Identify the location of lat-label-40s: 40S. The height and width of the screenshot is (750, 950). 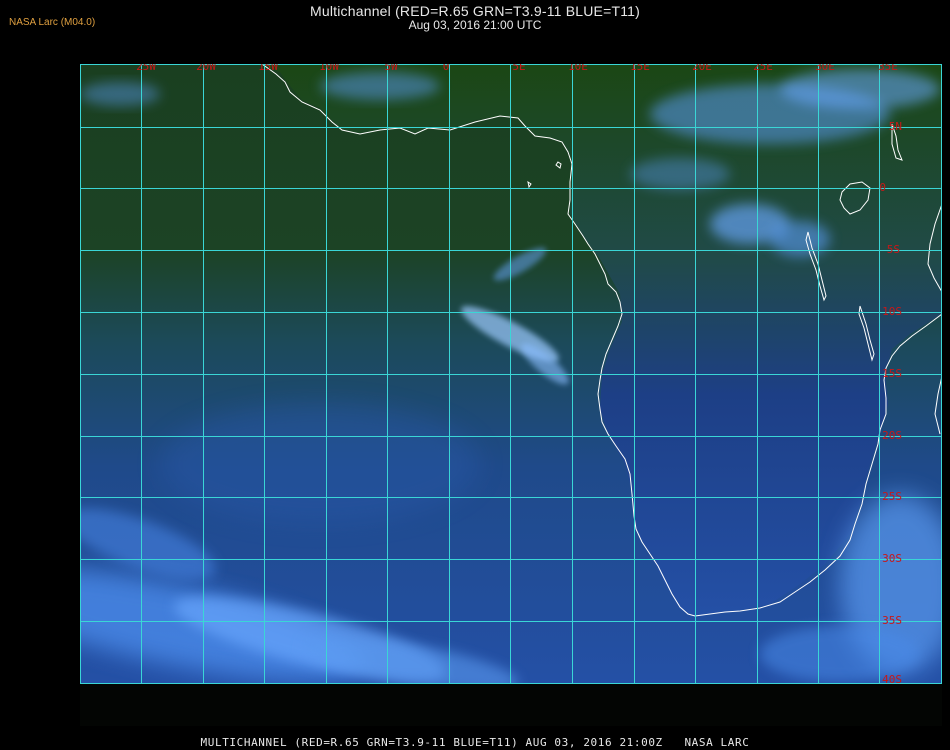
(892, 678).